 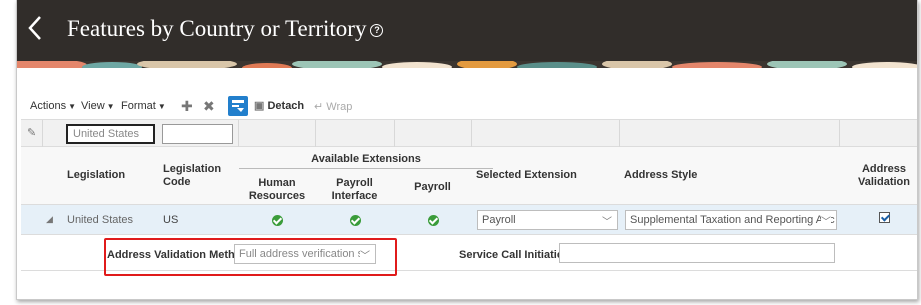 I want to click on wrap-label: Wrap, so click(x=339, y=107).